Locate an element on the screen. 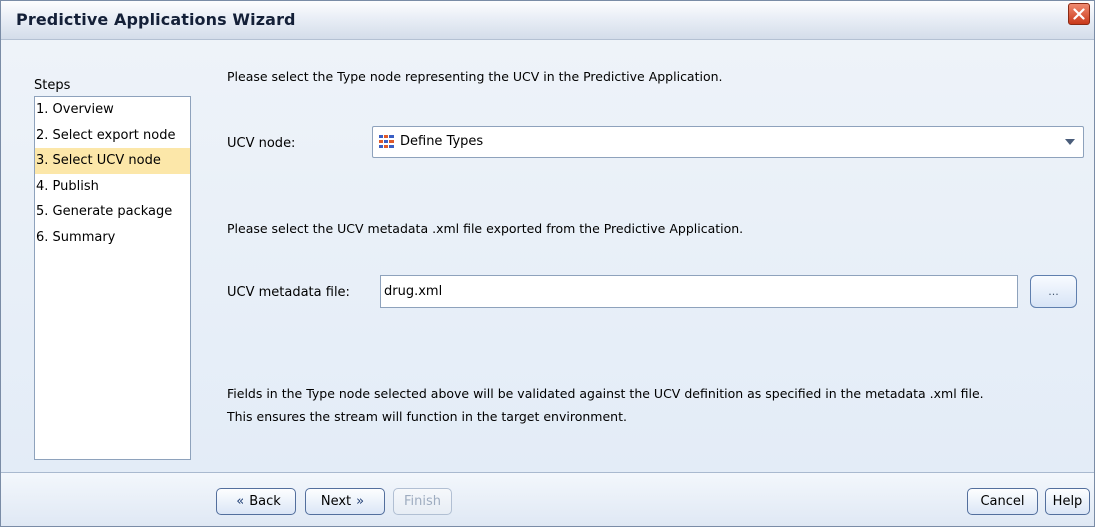 Image resolution: width=1095 pixels, height=527 pixels. close-icon is located at coordinates (1079, 14).